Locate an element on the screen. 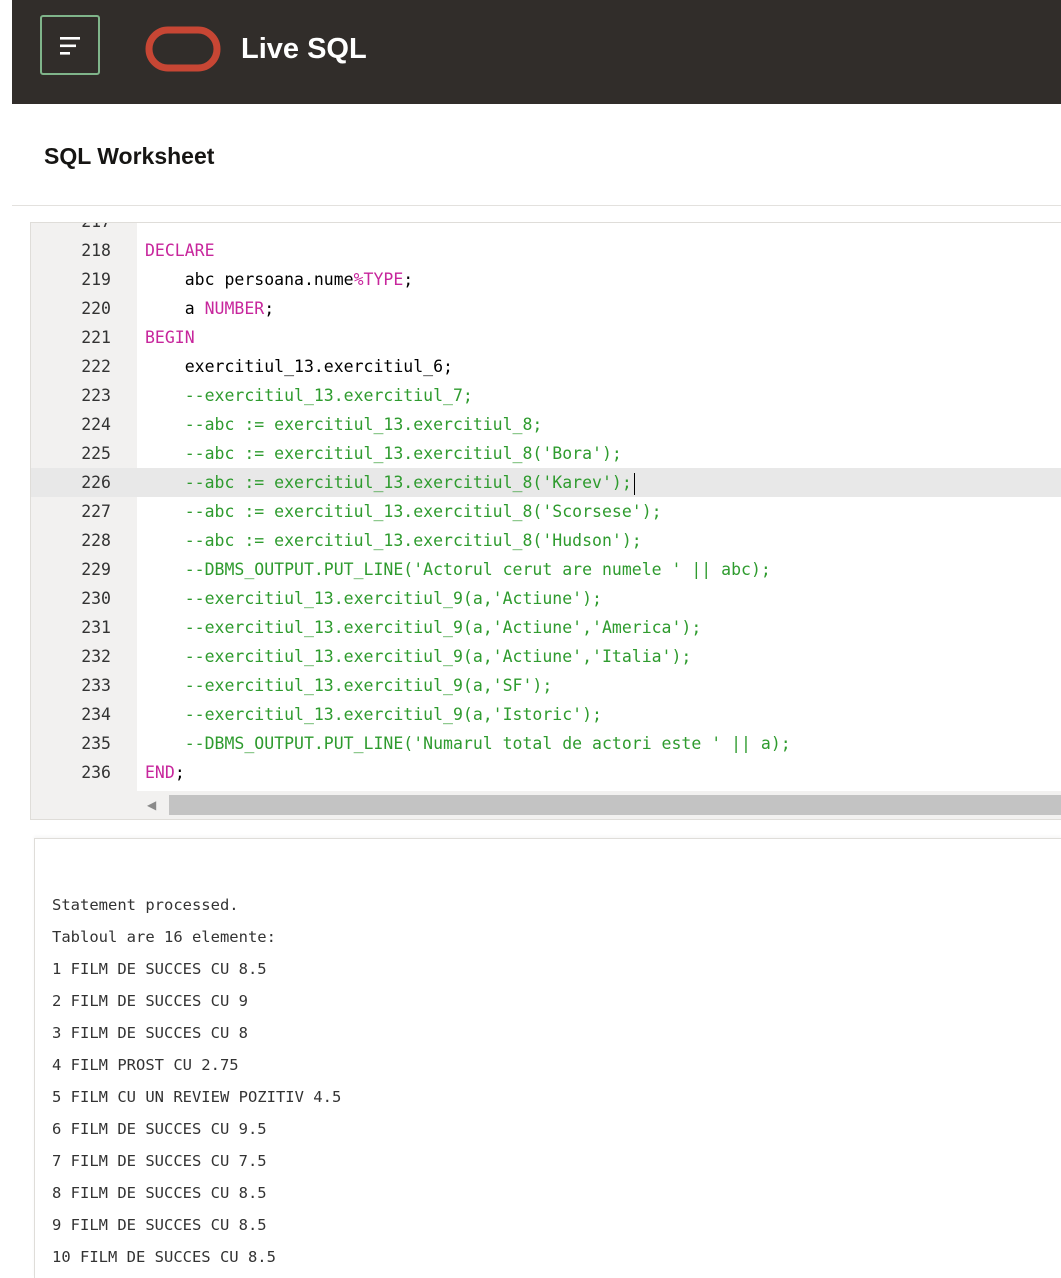 The height and width of the screenshot is (1278, 1061). line-number: 233 is located at coordinates (96, 685).